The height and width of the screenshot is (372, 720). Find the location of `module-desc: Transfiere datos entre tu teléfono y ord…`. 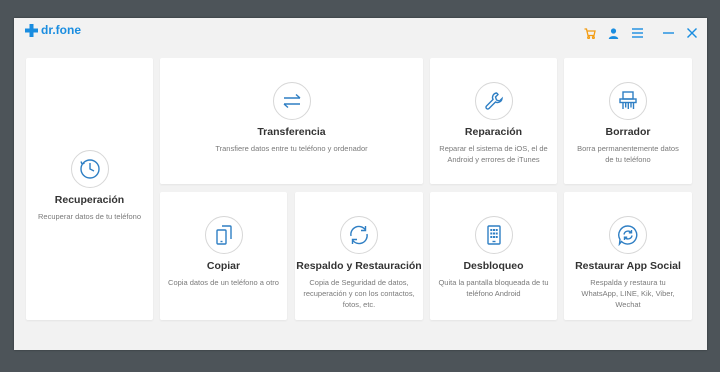

module-desc: Transfiere datos entre tu teléfono y ord… is located at coordinates (291, 148).